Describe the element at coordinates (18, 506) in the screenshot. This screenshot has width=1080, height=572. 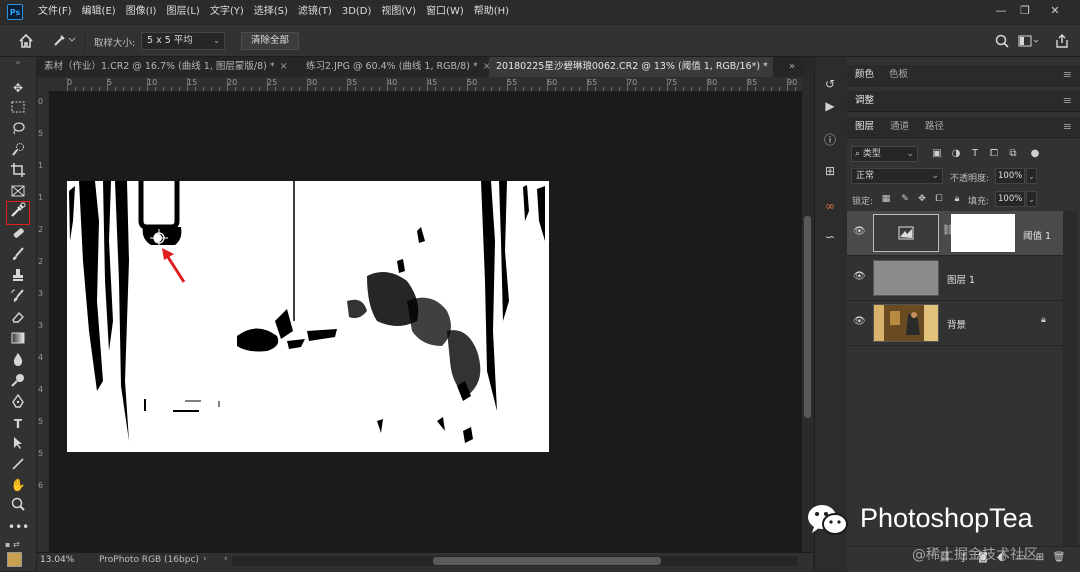
I see `zoom-tool-icon` at that location.